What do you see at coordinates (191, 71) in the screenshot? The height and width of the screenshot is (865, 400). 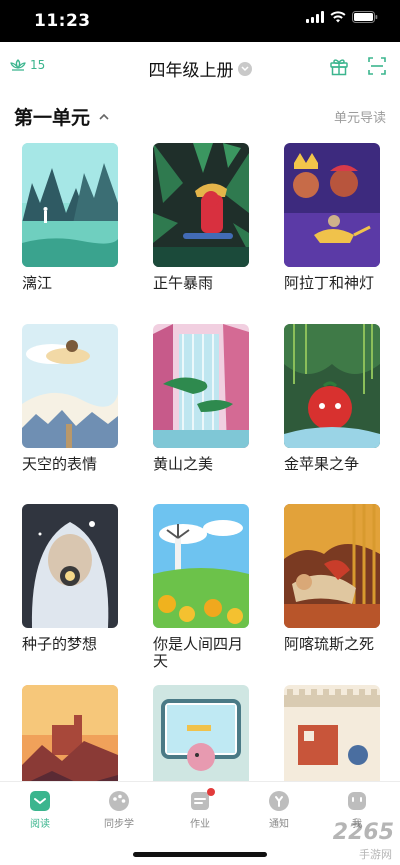 I see `page-title: 四年级上册` at bounding box center [191, 71].